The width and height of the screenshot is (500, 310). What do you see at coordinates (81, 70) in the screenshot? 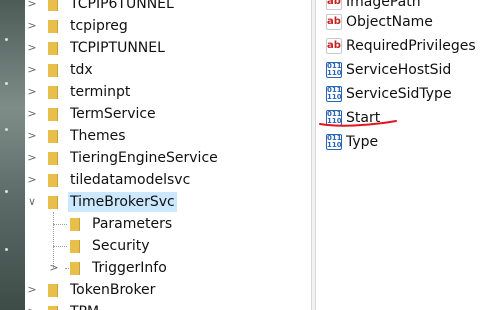
I see `tree-item-label: tdx` at bounding box center [81, 70].